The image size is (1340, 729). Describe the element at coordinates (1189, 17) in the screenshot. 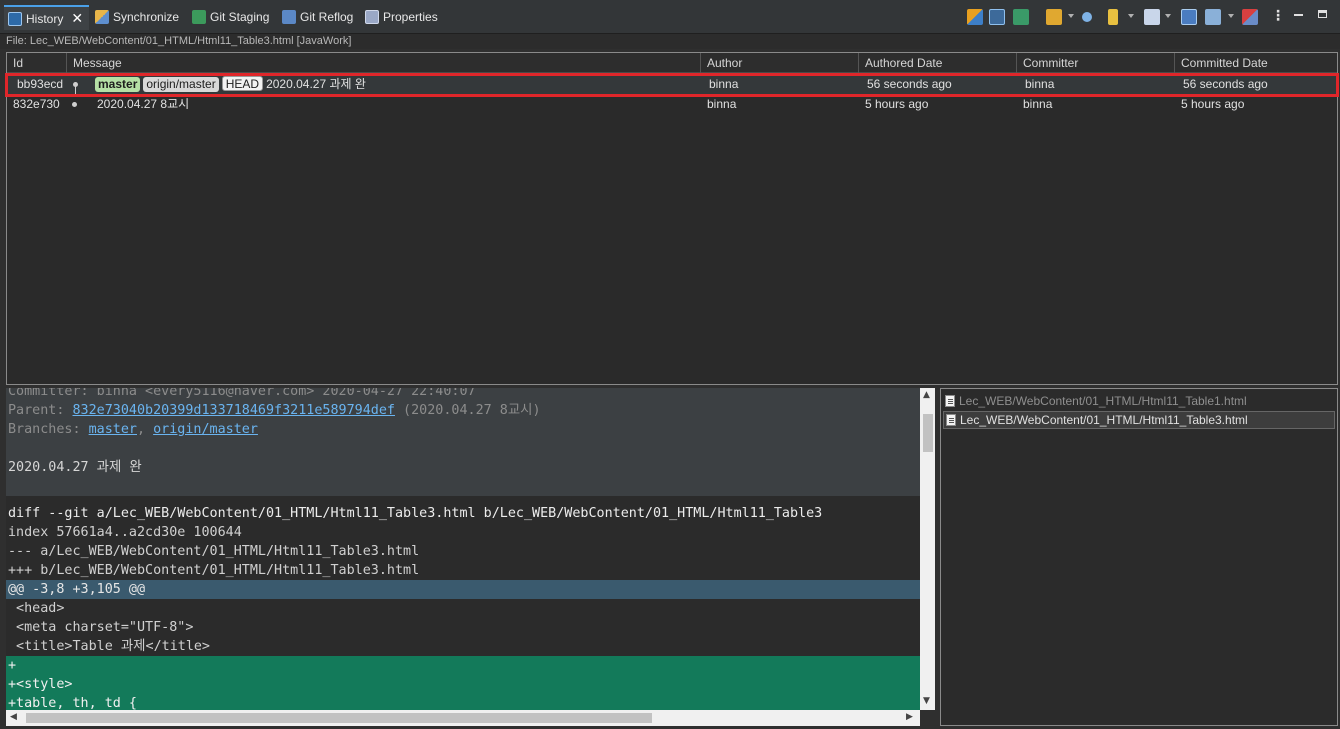

I see `show-all-branches-icon` at that location.